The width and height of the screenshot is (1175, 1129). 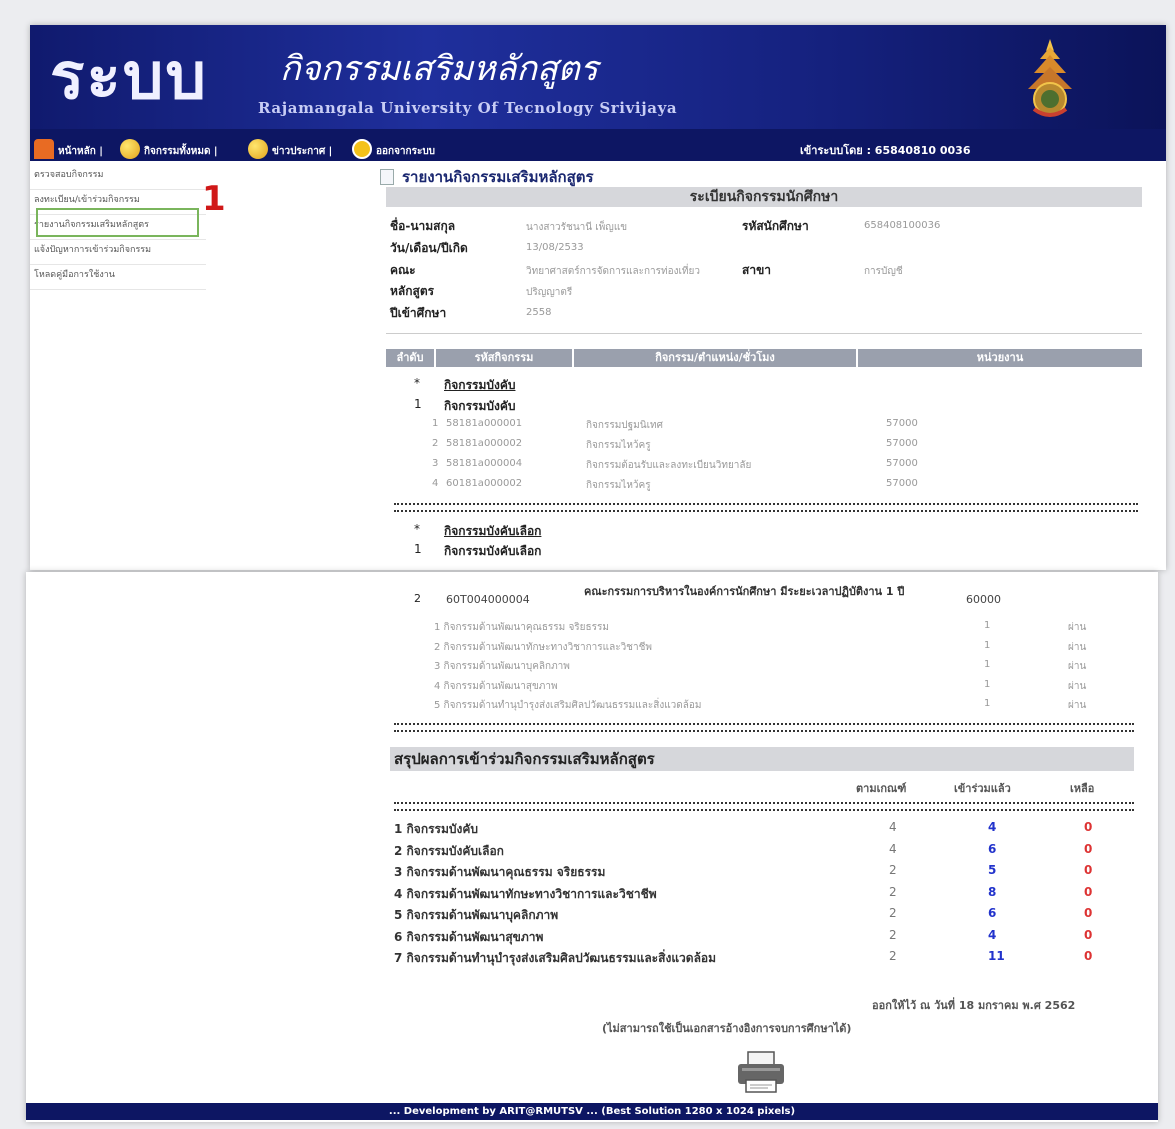 What do you see at coordinates (417, 529) in the screenshot?
I see `group2-marker: *` at bounding box center [417, 529].